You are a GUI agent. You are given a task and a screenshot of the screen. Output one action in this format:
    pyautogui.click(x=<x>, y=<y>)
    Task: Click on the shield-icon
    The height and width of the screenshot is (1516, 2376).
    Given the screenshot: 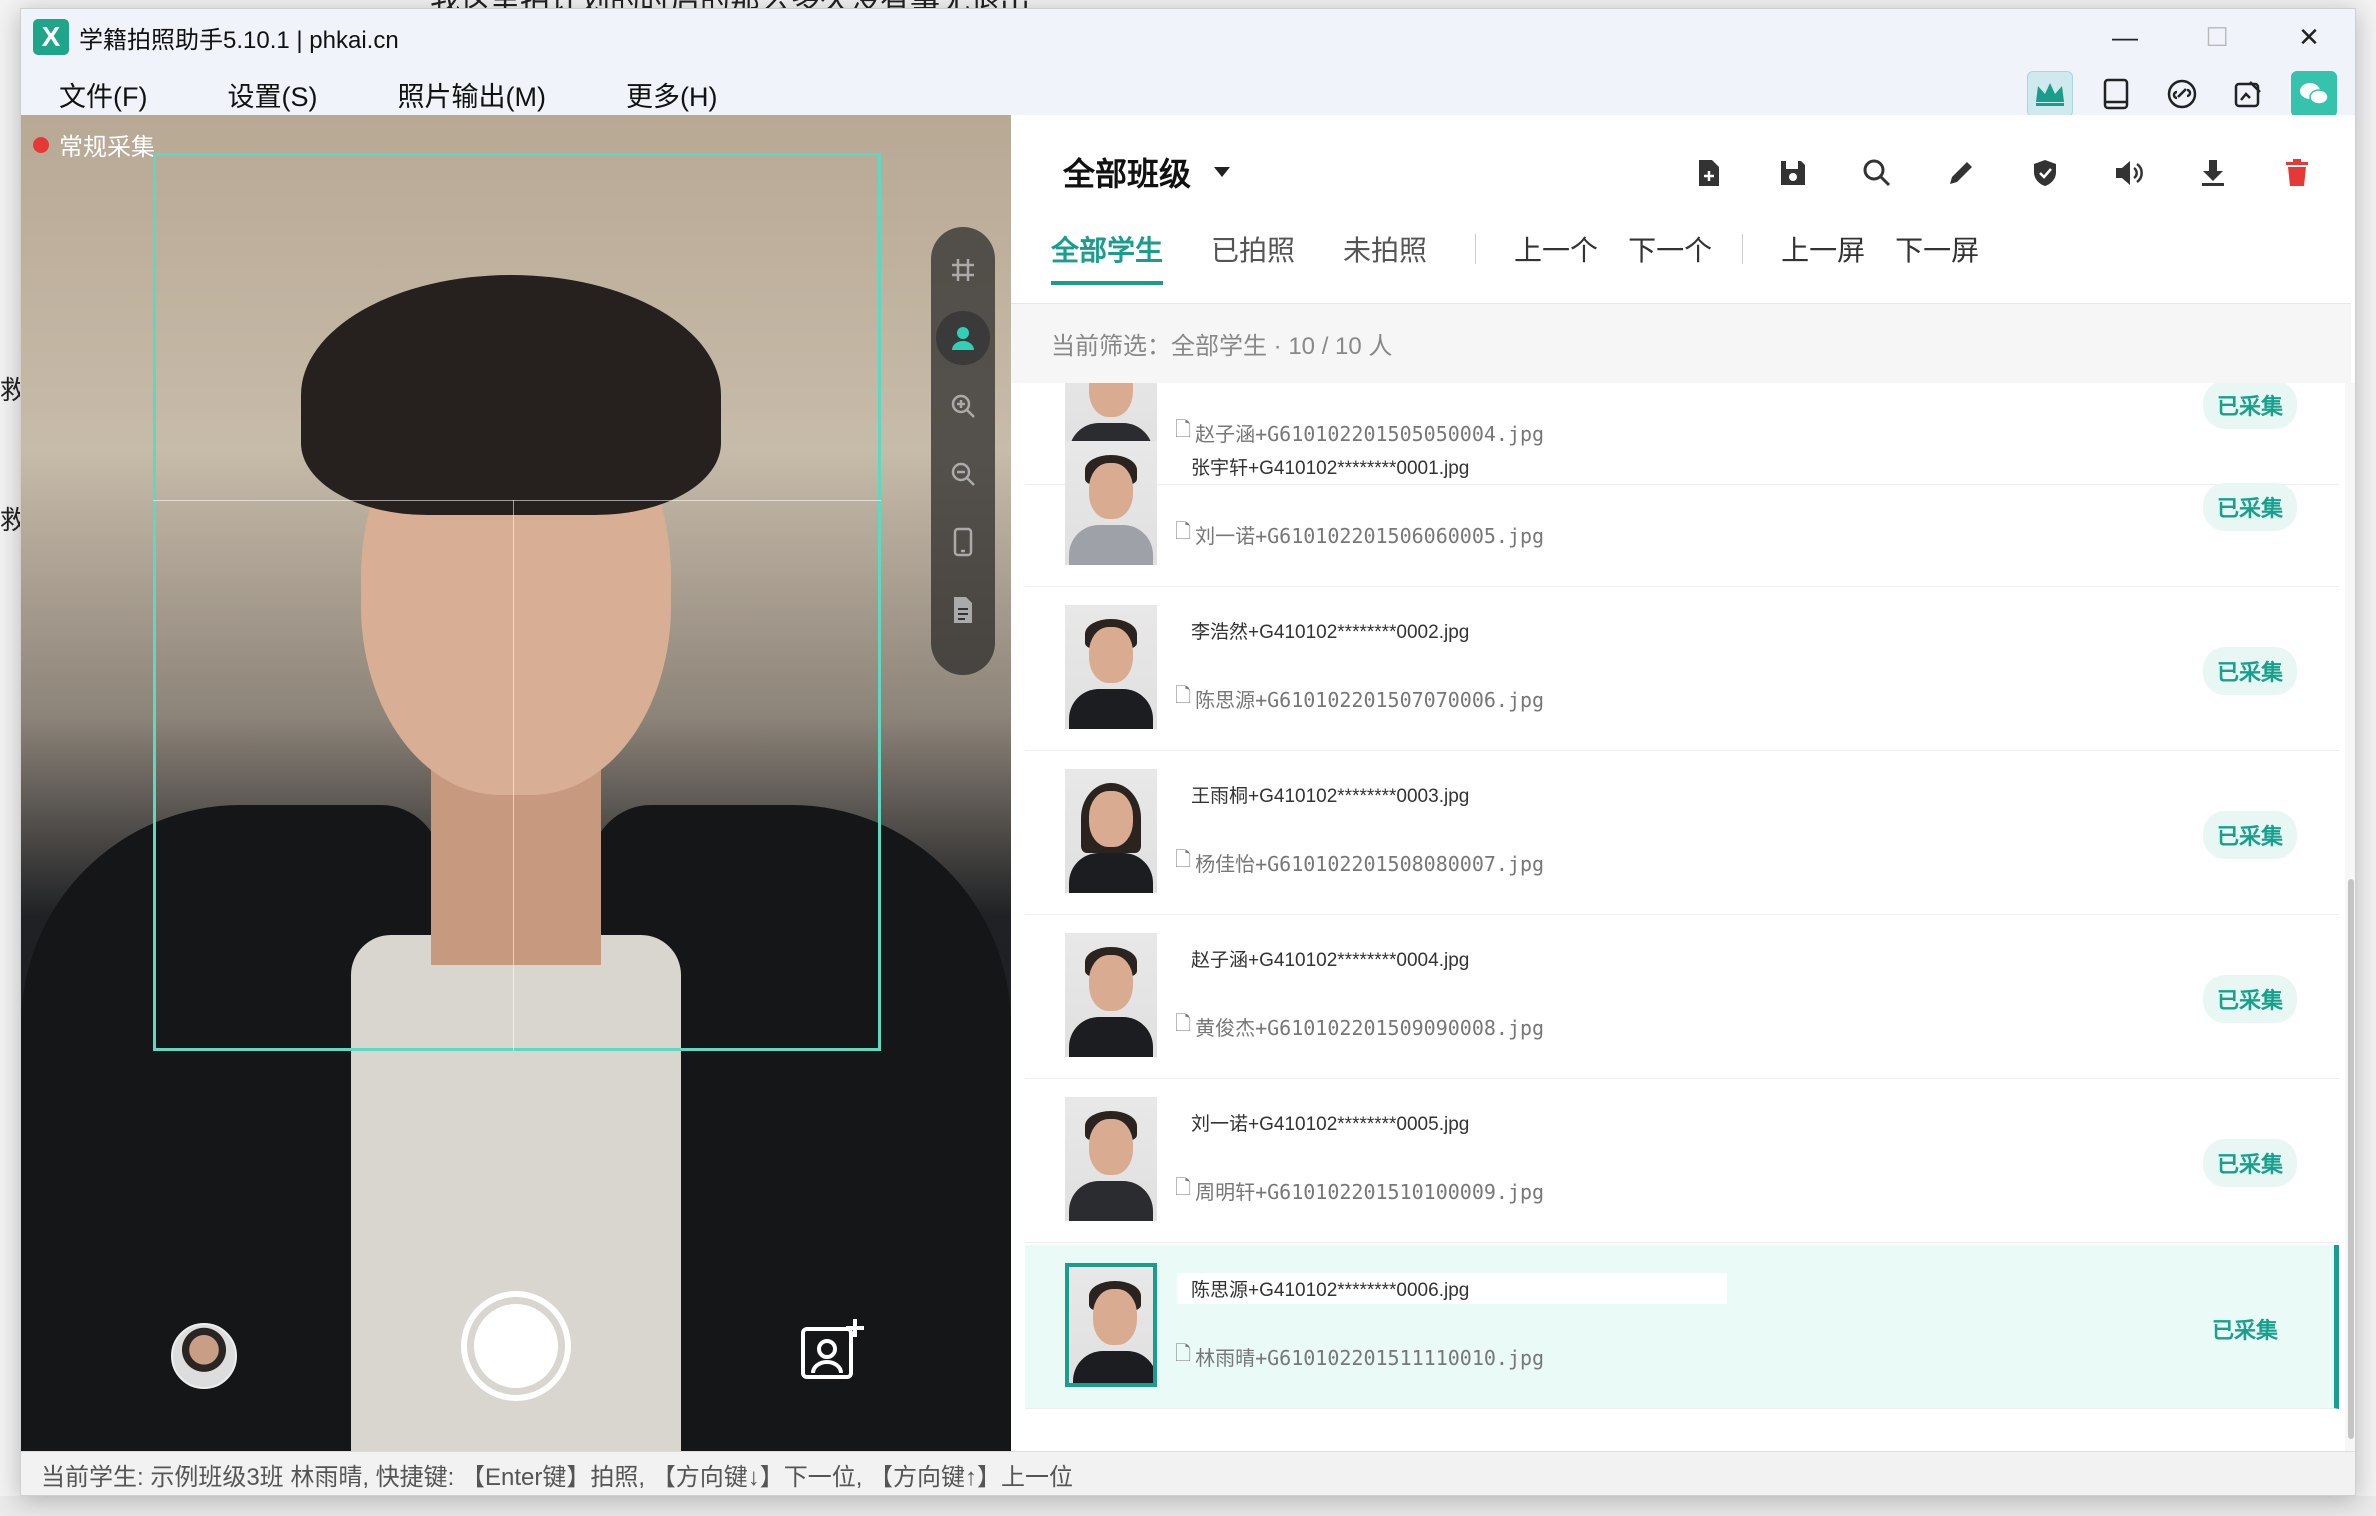 What is the action you would take?
    pyautogui.click(x=2045, y=173)
    